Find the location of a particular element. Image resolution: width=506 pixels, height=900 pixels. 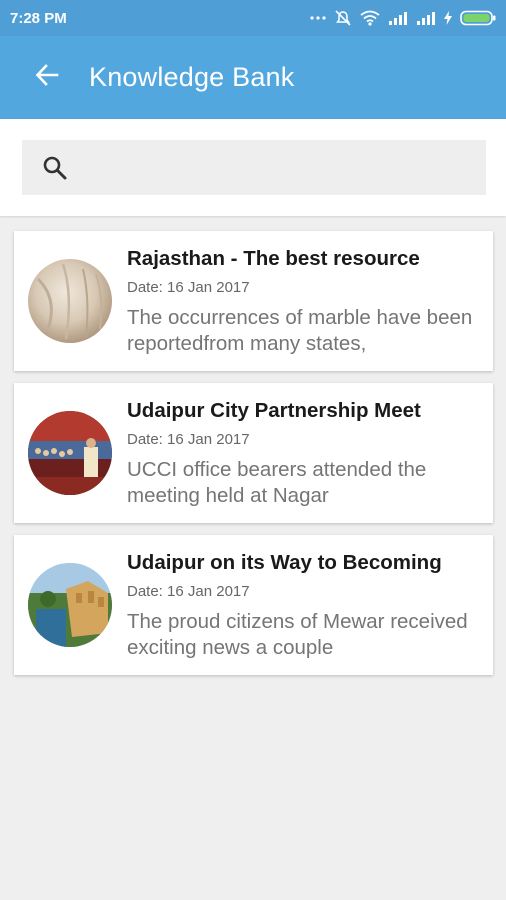

arrow-back-icon is located at coordinates (47, 77).